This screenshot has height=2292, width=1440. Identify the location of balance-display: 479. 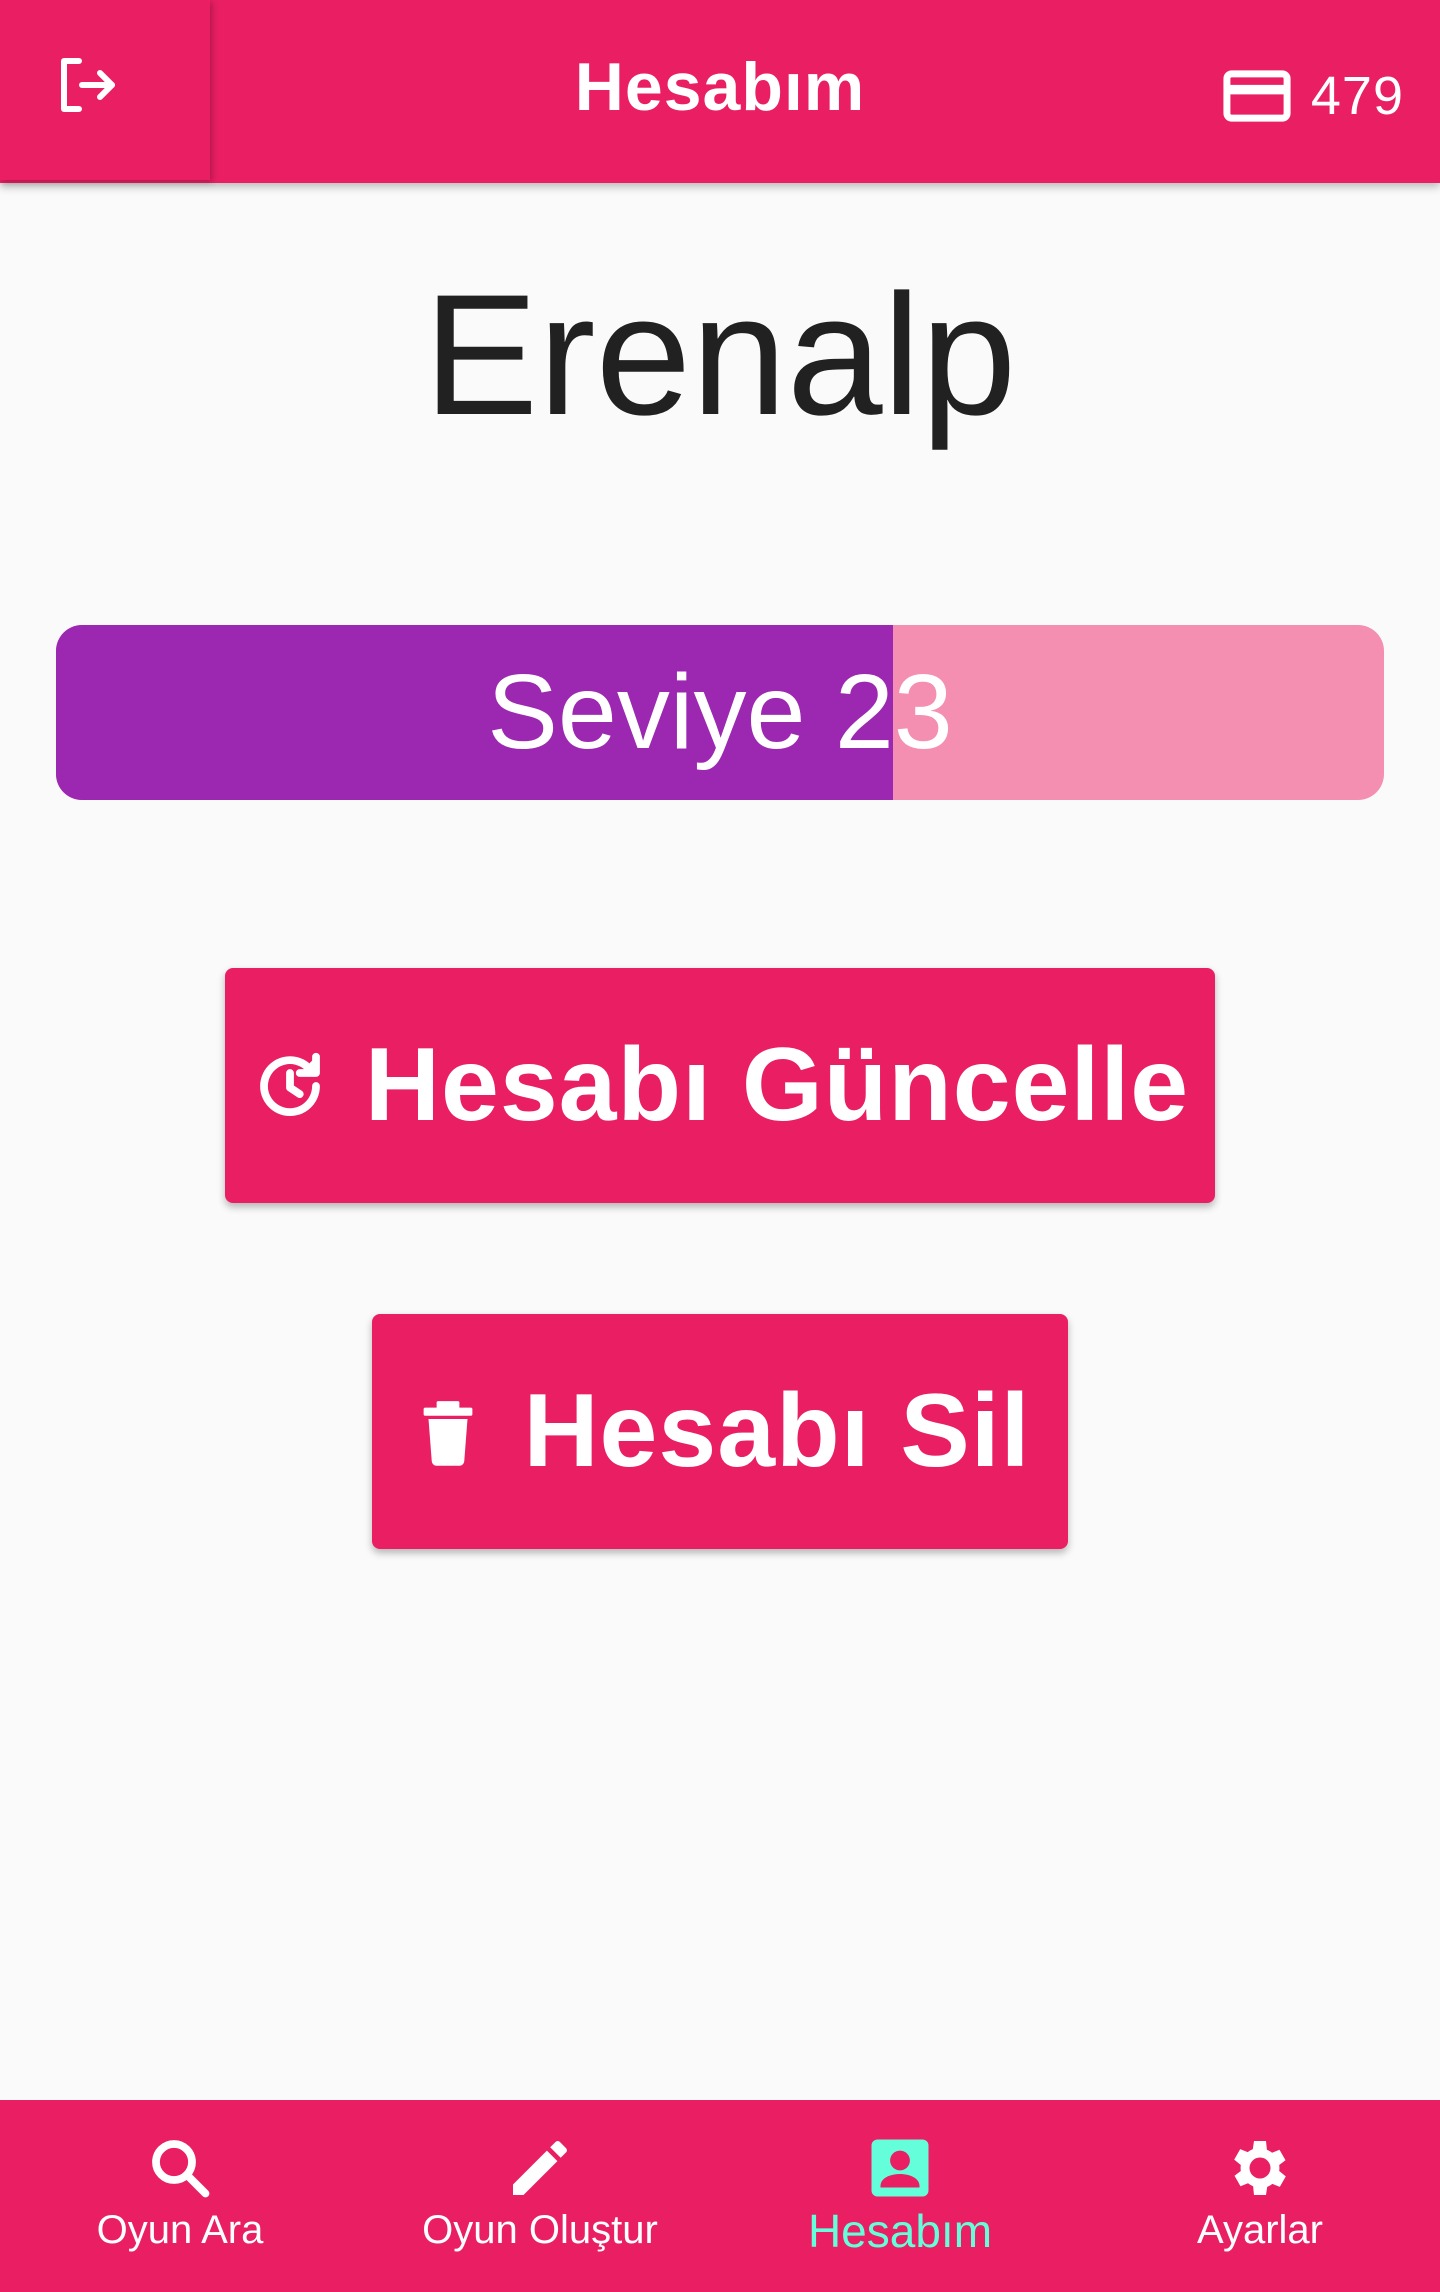
(1311, 96).